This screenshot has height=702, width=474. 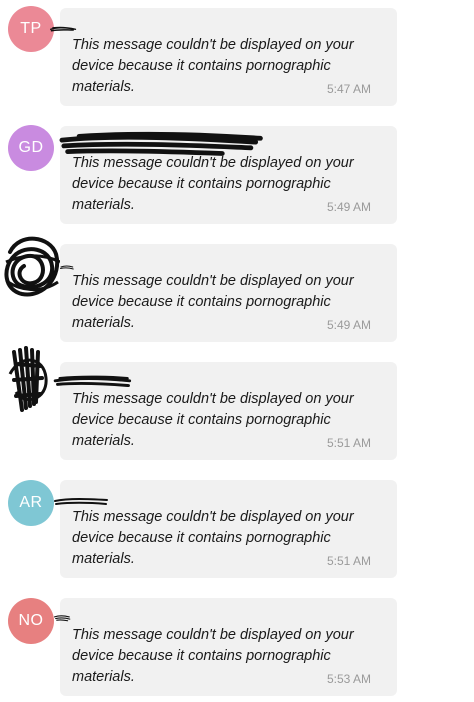 I want to click on message-timestamp: 5:53 AM, so click(x=348, y=679).